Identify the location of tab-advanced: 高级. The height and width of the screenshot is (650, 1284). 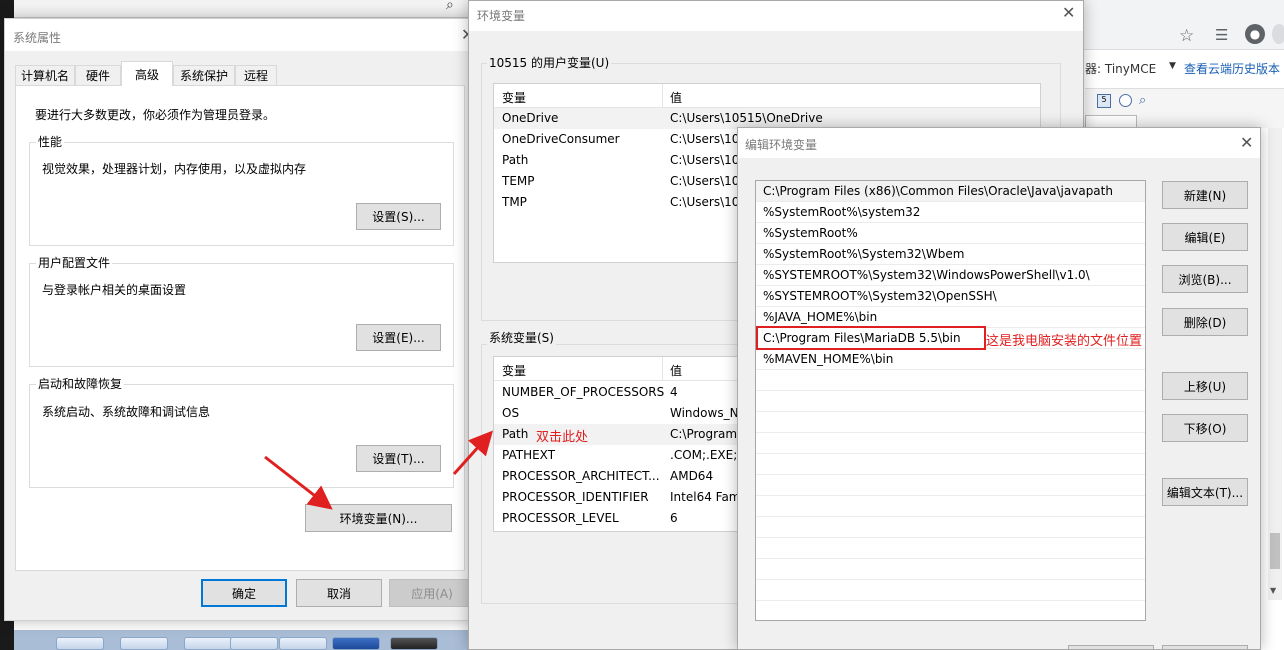
(147, 73).